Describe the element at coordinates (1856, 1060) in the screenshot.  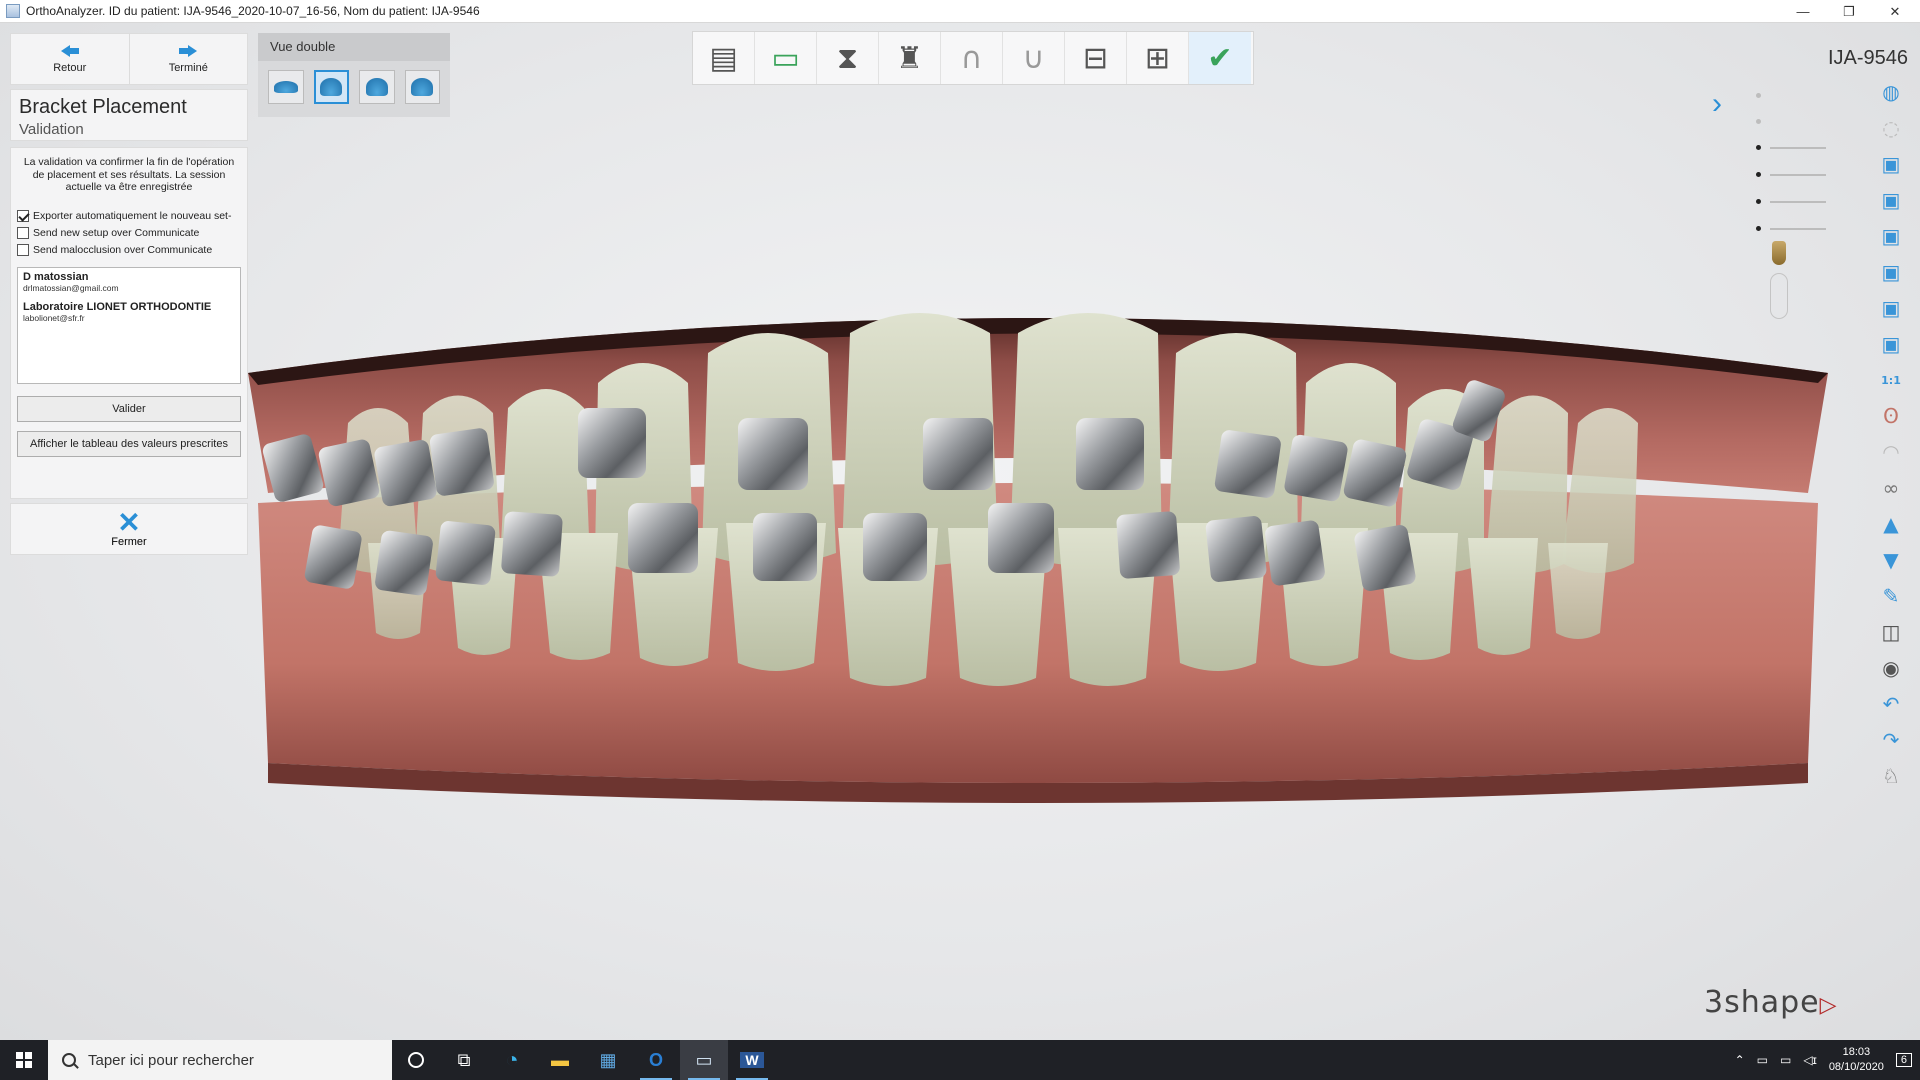
I see `clock: 18:03 08/10/2020` at that location.